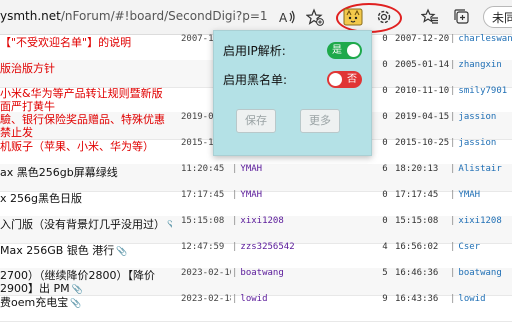 Image resolution: width=512 pixels, height=322 pixels. I want to click on post-title: 小米&华为等产品转让规则暨新版面严打黄牛, so click(86, 100).